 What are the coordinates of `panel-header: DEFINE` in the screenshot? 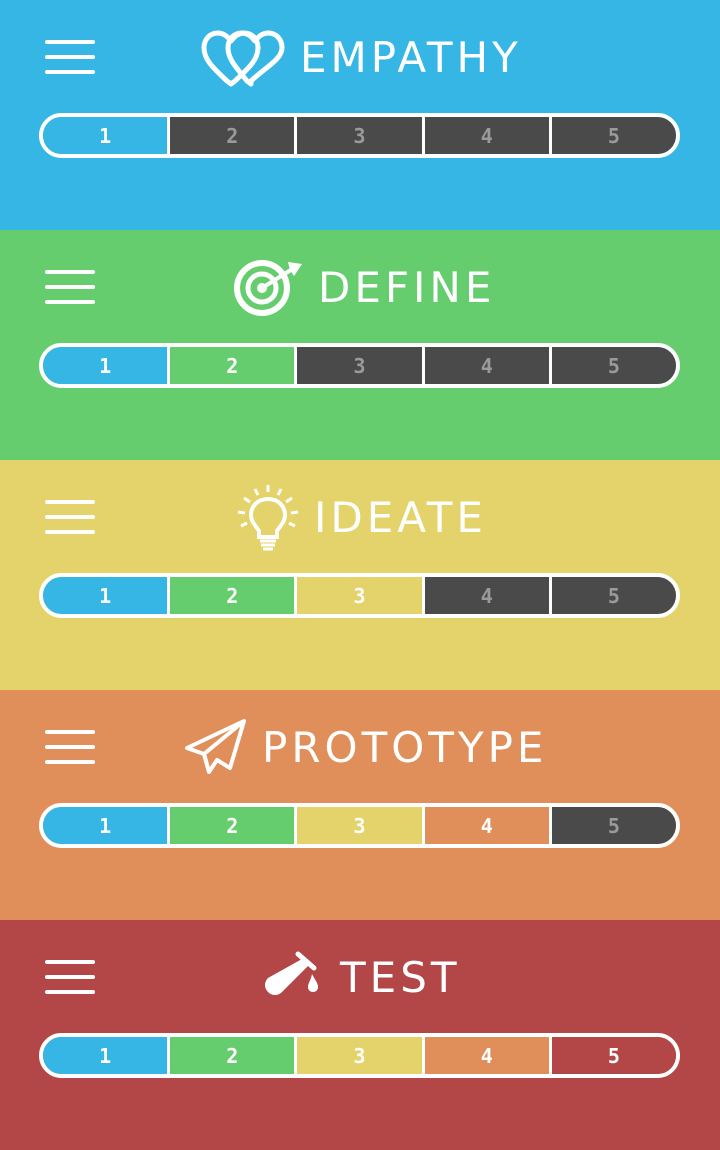 It's located at (363, 288).